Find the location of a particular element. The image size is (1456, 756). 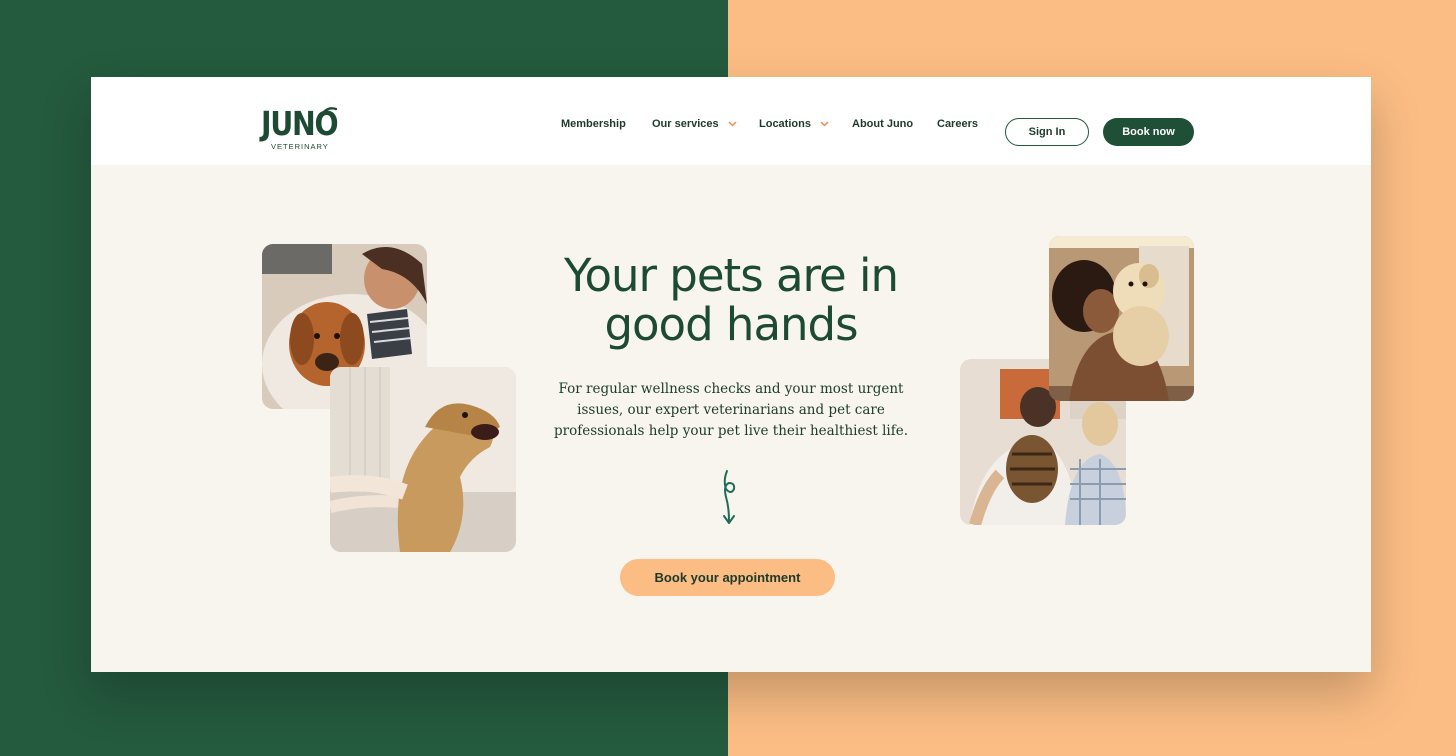

nav-item-careers: Careers is located at coordinates (957, 124).